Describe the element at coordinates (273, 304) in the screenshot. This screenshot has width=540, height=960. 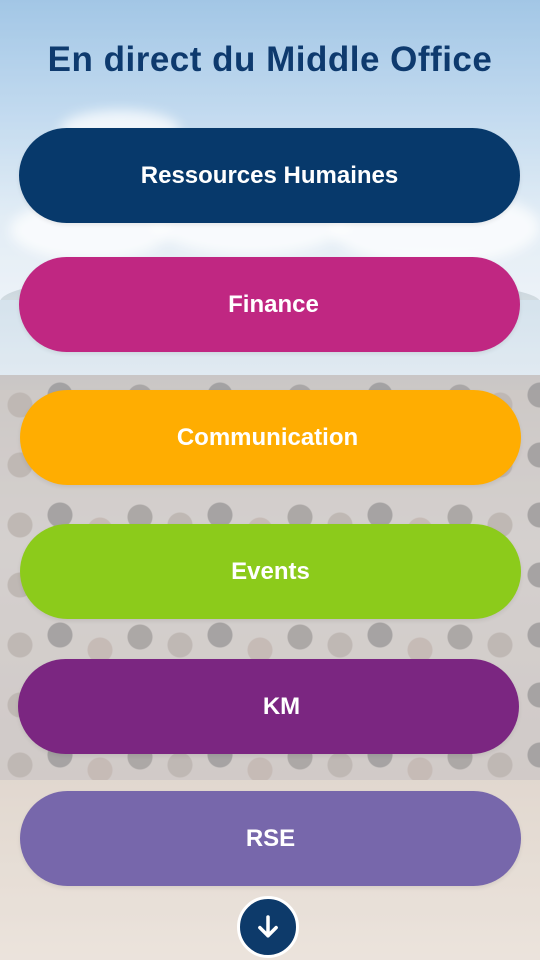
I see `menu-button-label: Finance` at that location.